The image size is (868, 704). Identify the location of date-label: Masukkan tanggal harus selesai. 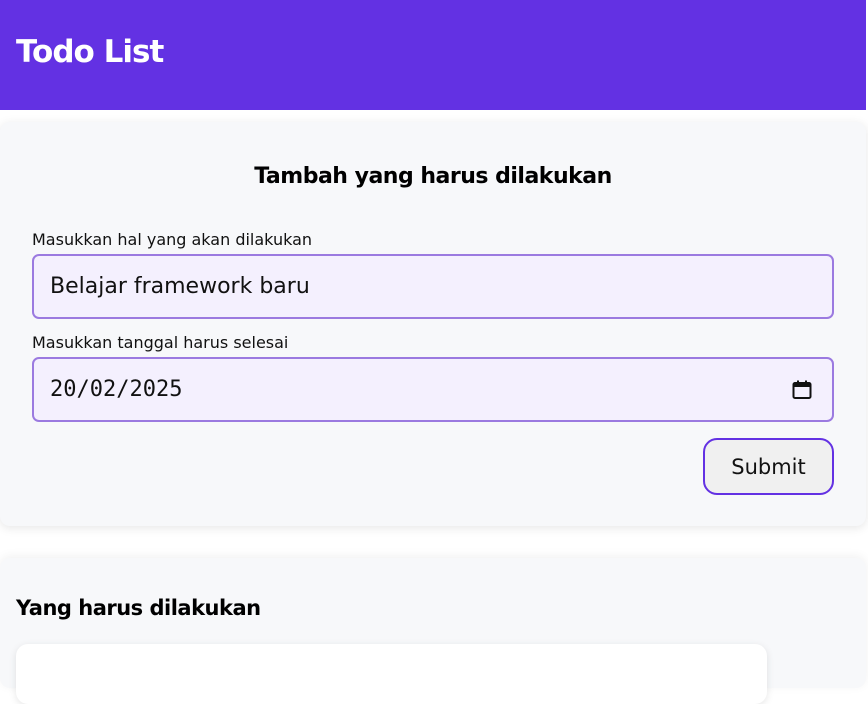
(160, 342).